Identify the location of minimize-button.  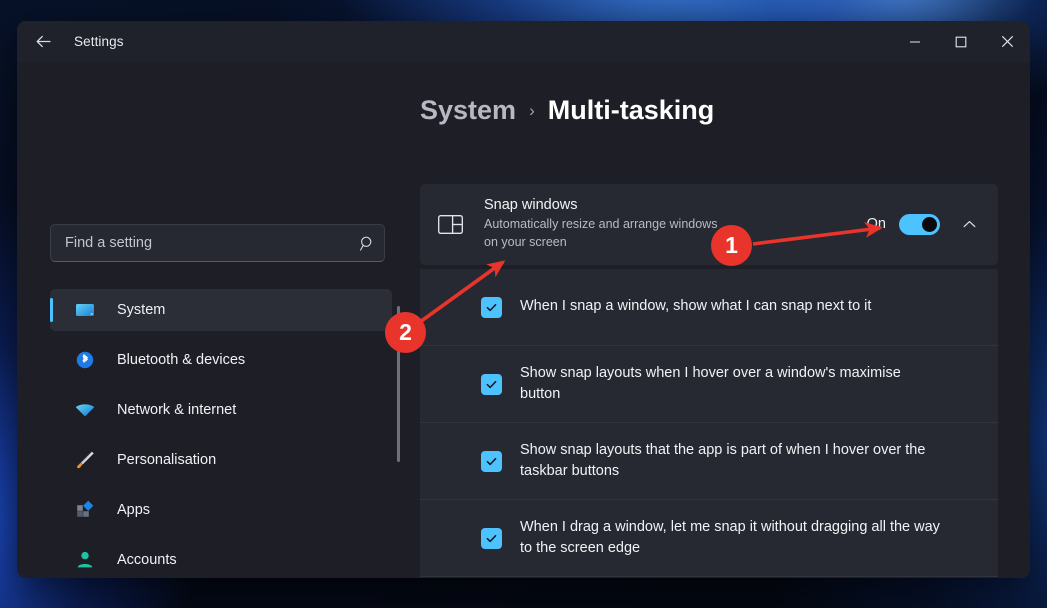
(915, 41).